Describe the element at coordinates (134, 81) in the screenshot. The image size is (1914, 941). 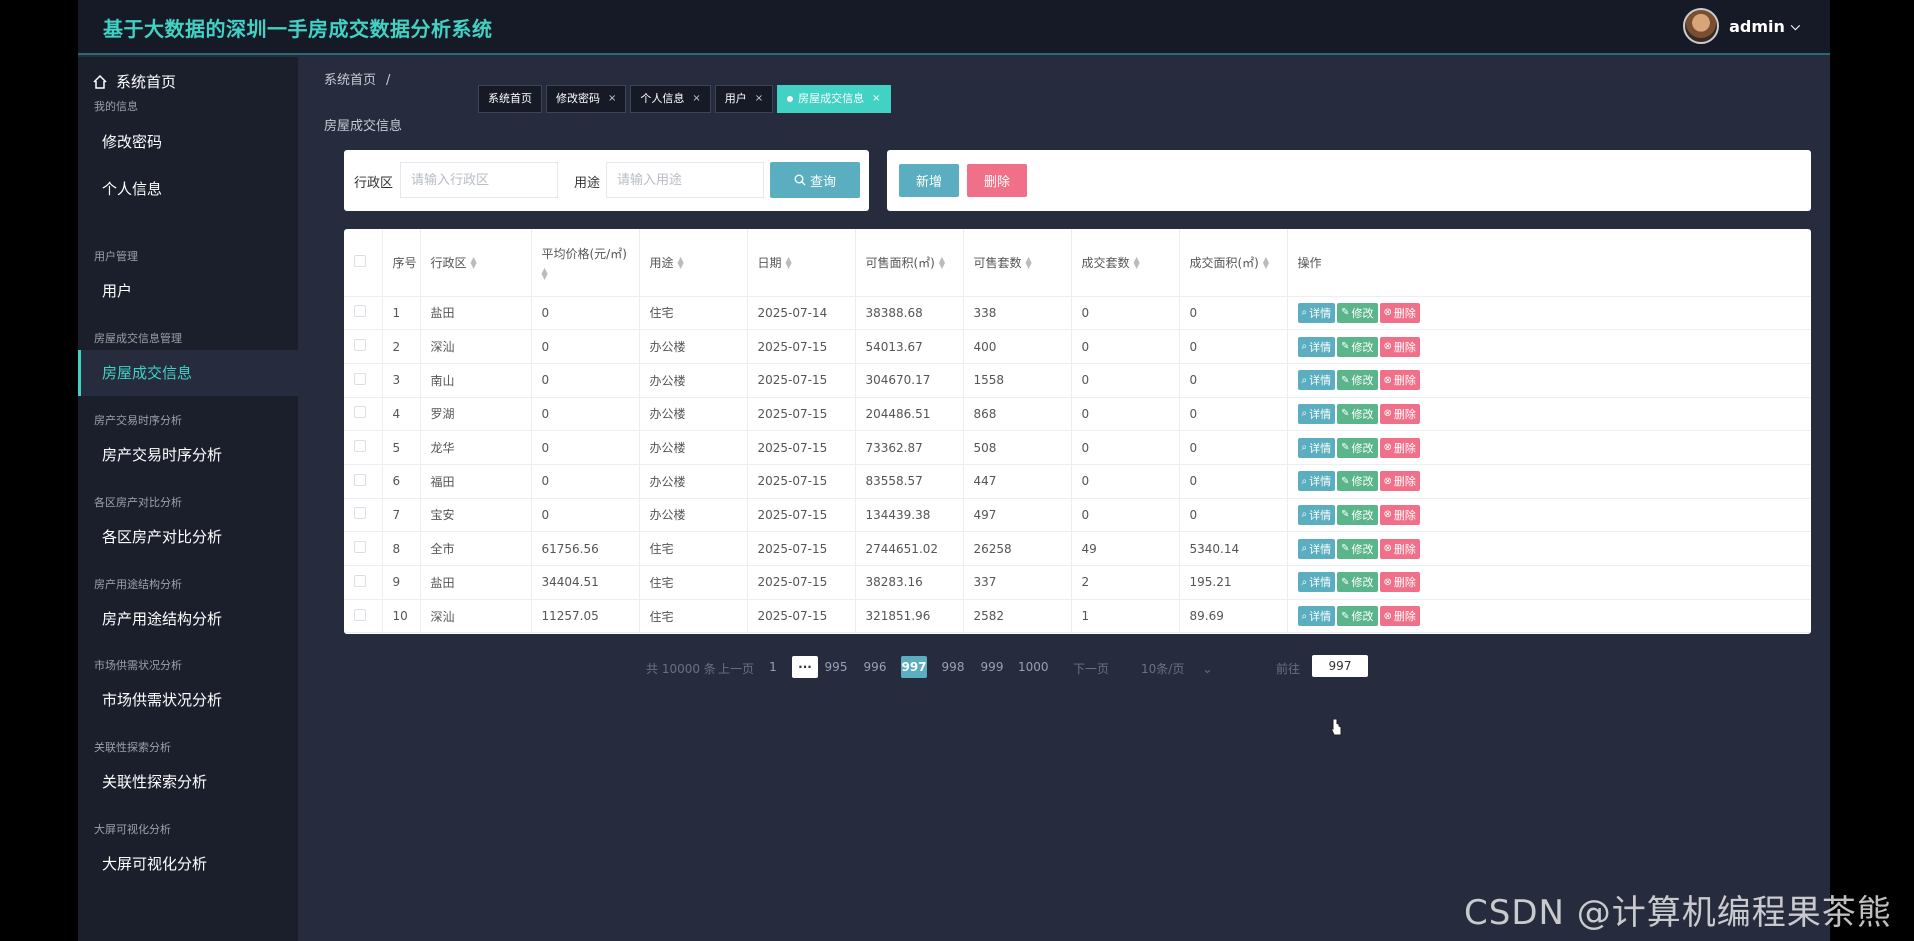
I see `sidebar-item-home: 系统首页` at that location.